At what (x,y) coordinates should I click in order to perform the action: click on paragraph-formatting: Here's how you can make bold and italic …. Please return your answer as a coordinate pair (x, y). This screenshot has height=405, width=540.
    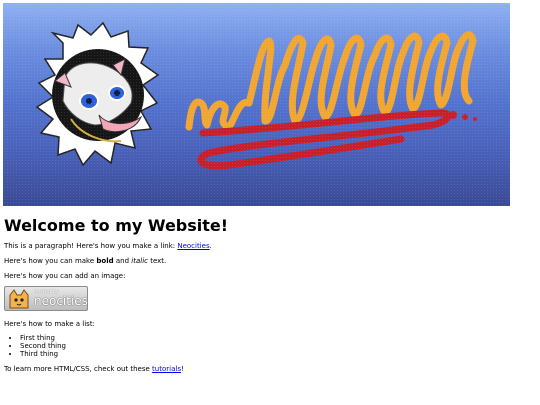
    Looking at the image, I should click on (85, 261).